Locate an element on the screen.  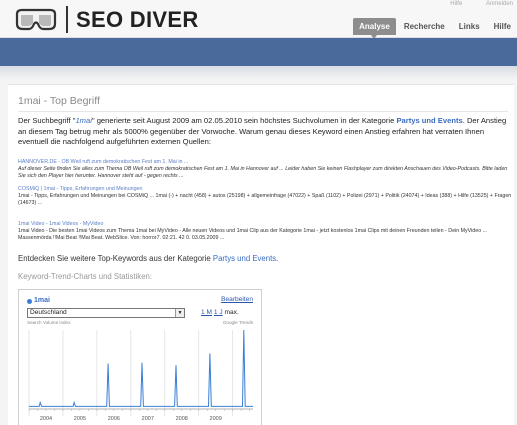
discover-category-link: Partys und Events is located at coordinates (244, 258).